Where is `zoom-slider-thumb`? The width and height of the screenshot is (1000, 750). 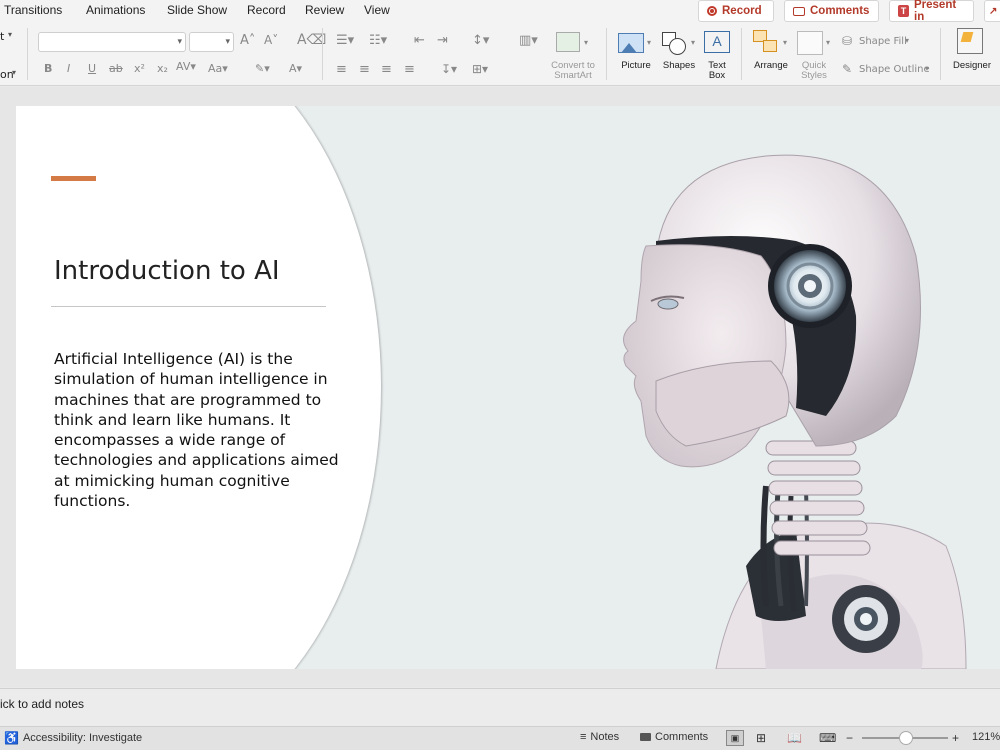 zoom-slider-thumb is located at coordinates (906, 738).